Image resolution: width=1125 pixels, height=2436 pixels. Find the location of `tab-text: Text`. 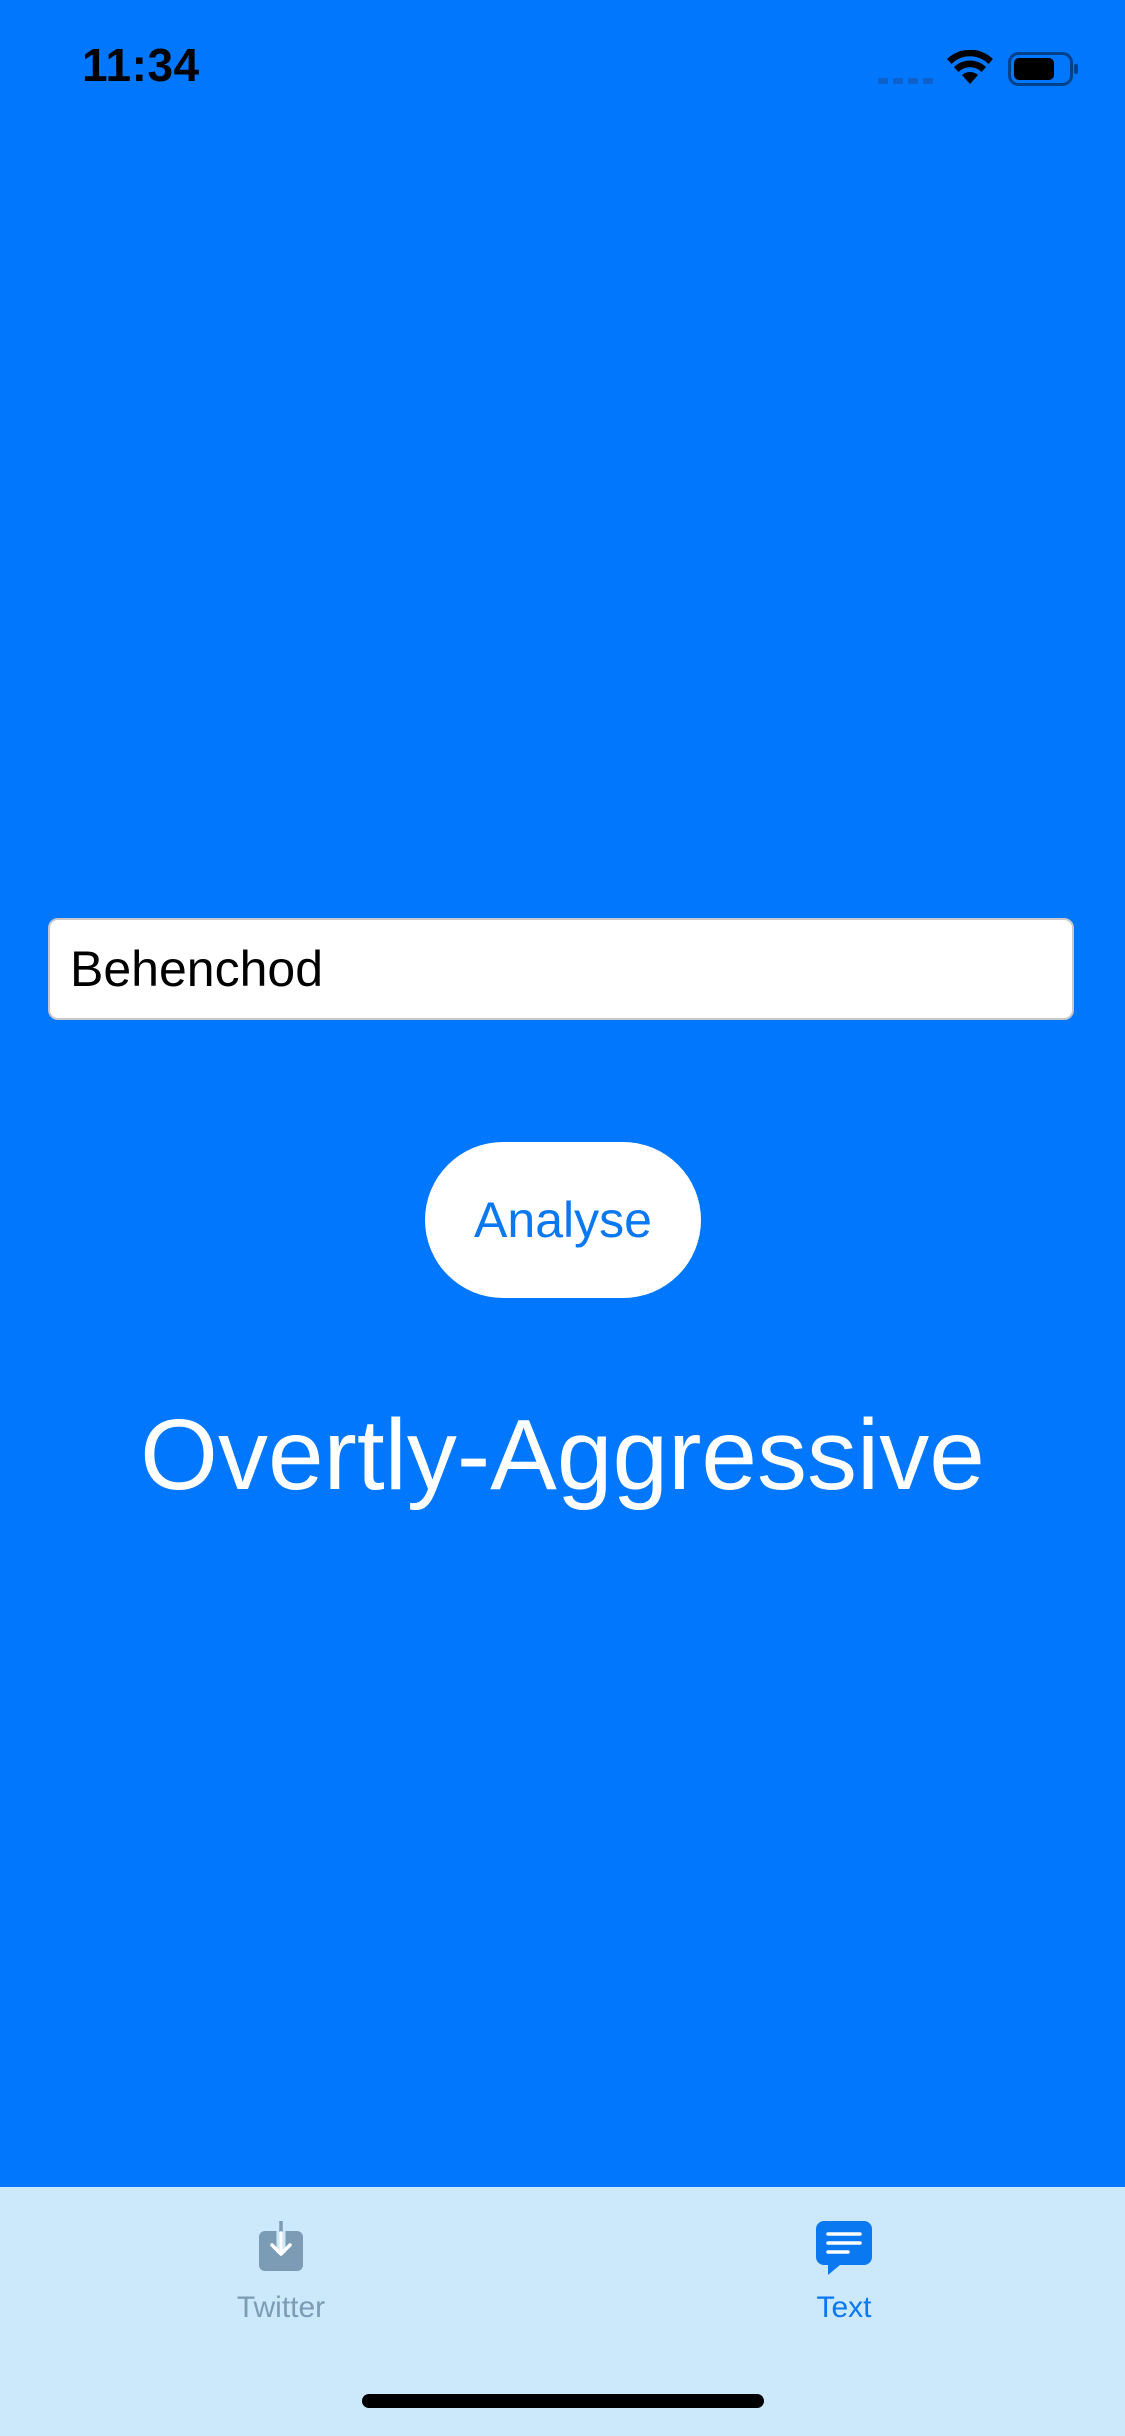

tab-text: Text is located at coordinates (844, 2277).